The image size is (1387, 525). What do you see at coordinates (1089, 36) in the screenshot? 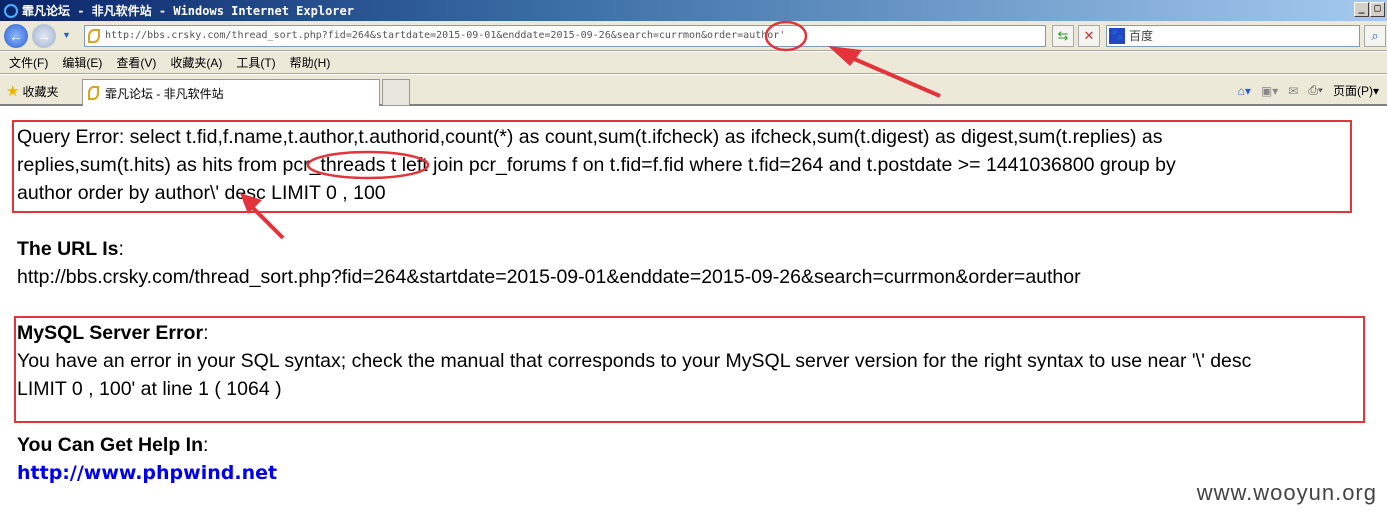
I see `stop-button: ✕` at bounding box center [1089, 36].